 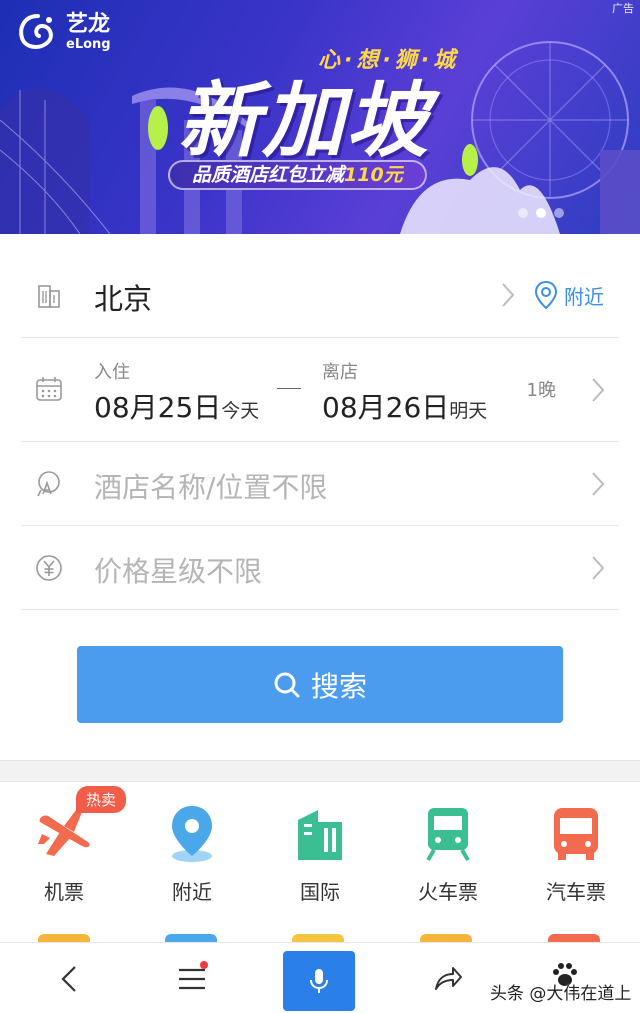 What do you see at coordinates (158, 407) in the screenshot?
I see `checkin-date-value: 08月25日` at bounding box center [158, 407].